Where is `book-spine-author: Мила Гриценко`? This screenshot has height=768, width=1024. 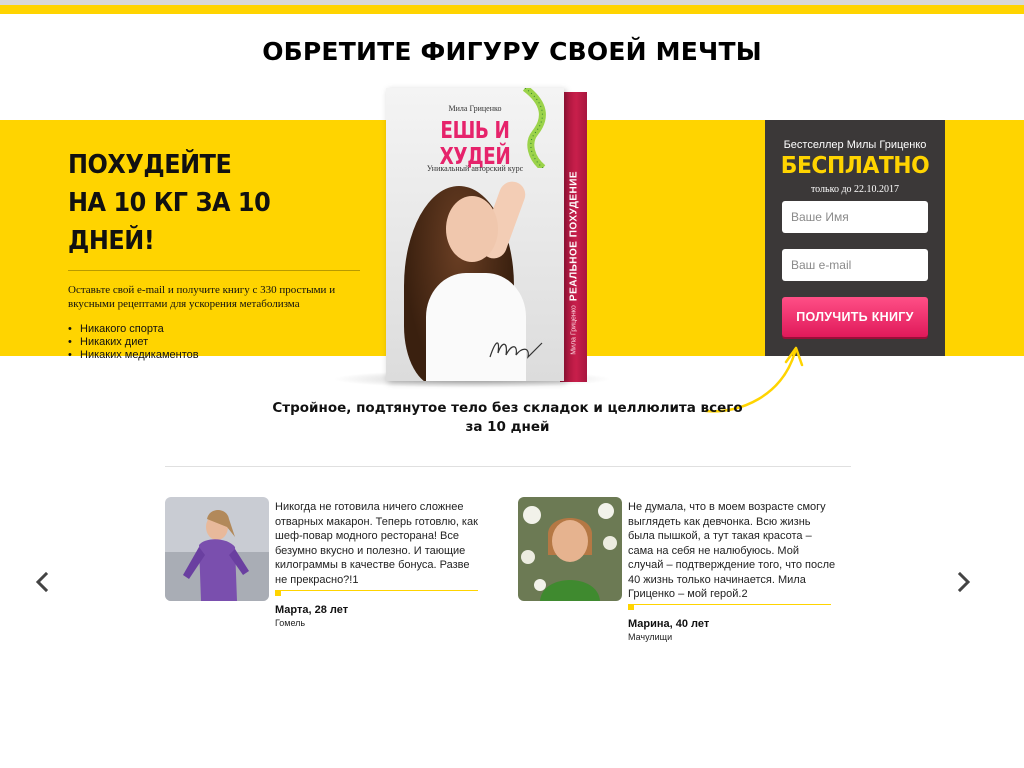
book-spine-author: Мила Гриценко is located at coordinates (574, 330).